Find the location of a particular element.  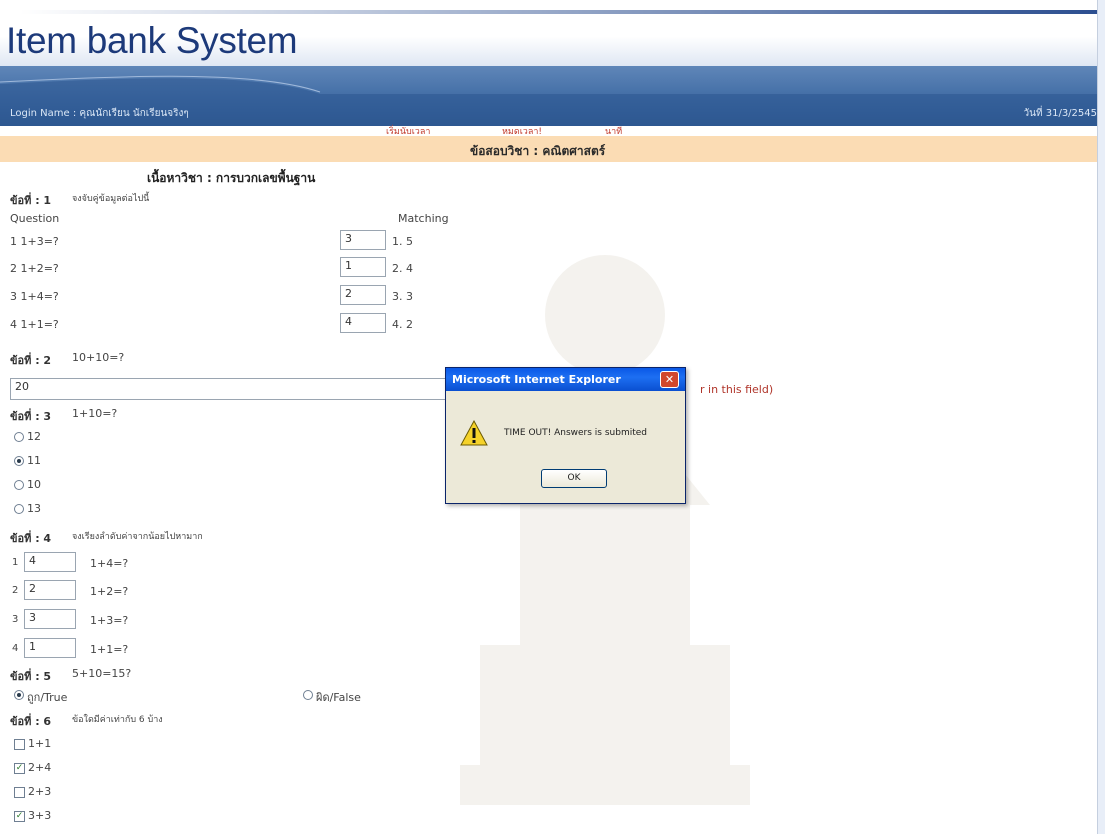

dialog-message: TIME OUT! Answers is submited is located at coordinates (576, 433).